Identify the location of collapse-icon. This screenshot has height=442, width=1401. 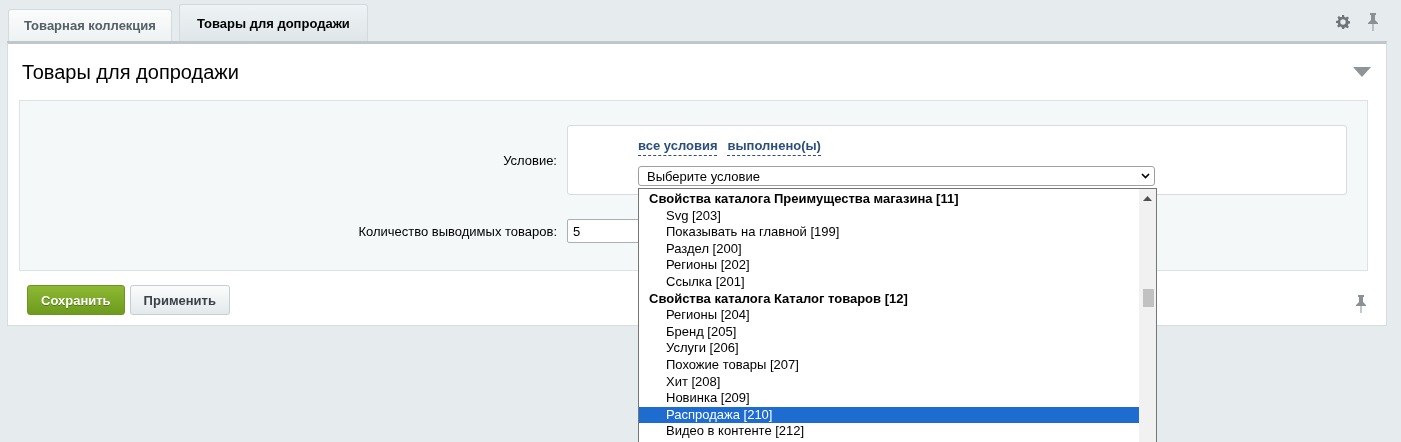
(1362, 72).